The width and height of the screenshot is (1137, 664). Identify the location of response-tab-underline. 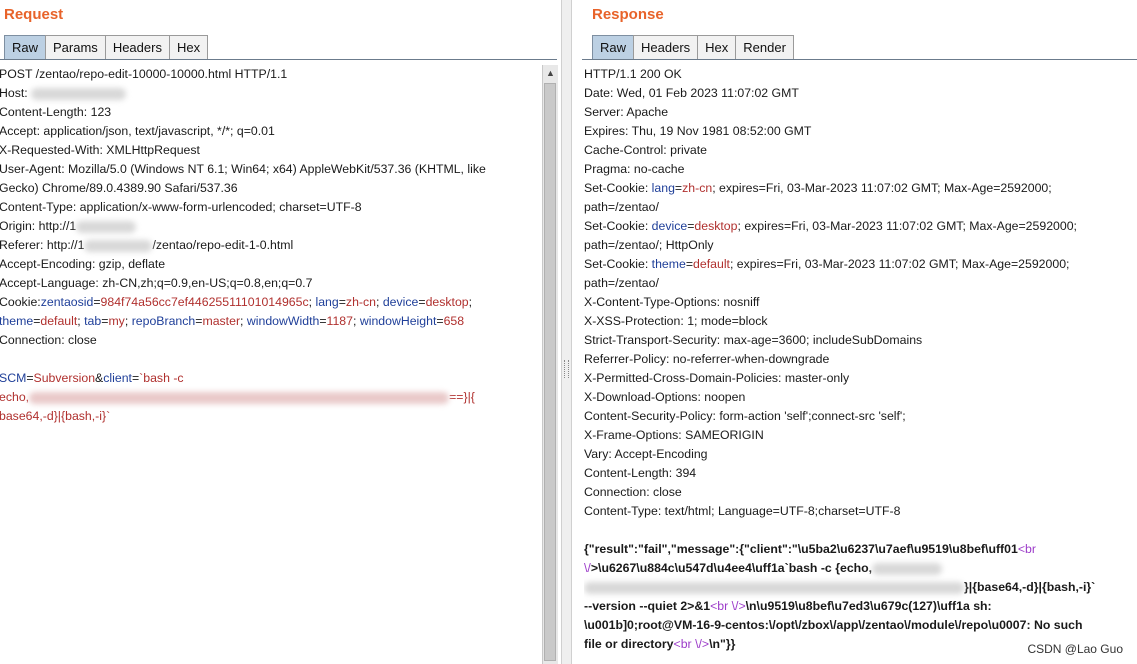
(859, 59).